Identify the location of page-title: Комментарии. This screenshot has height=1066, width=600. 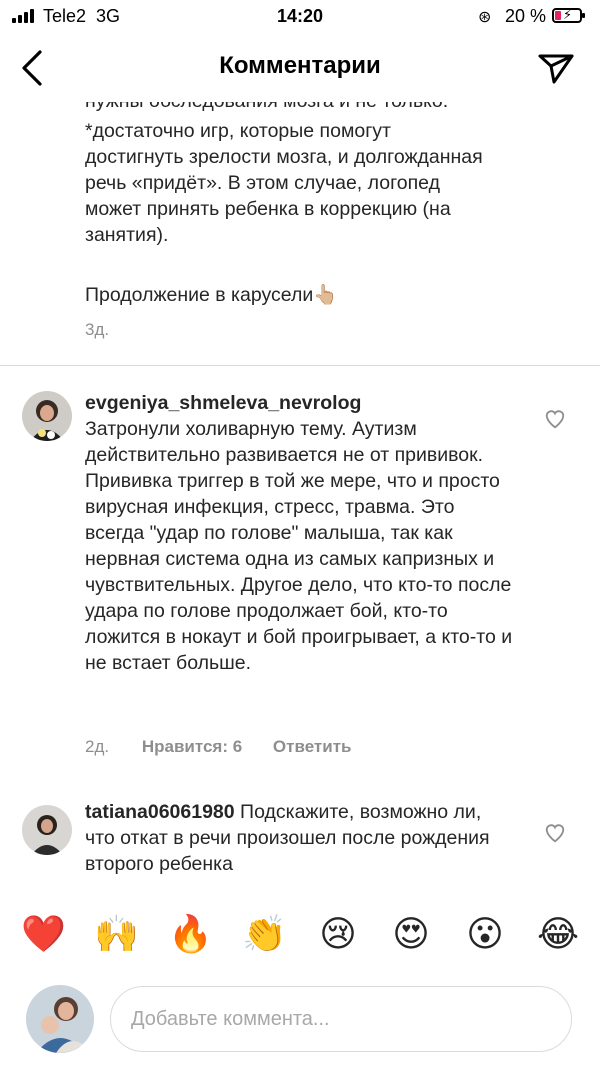
(300, 65).